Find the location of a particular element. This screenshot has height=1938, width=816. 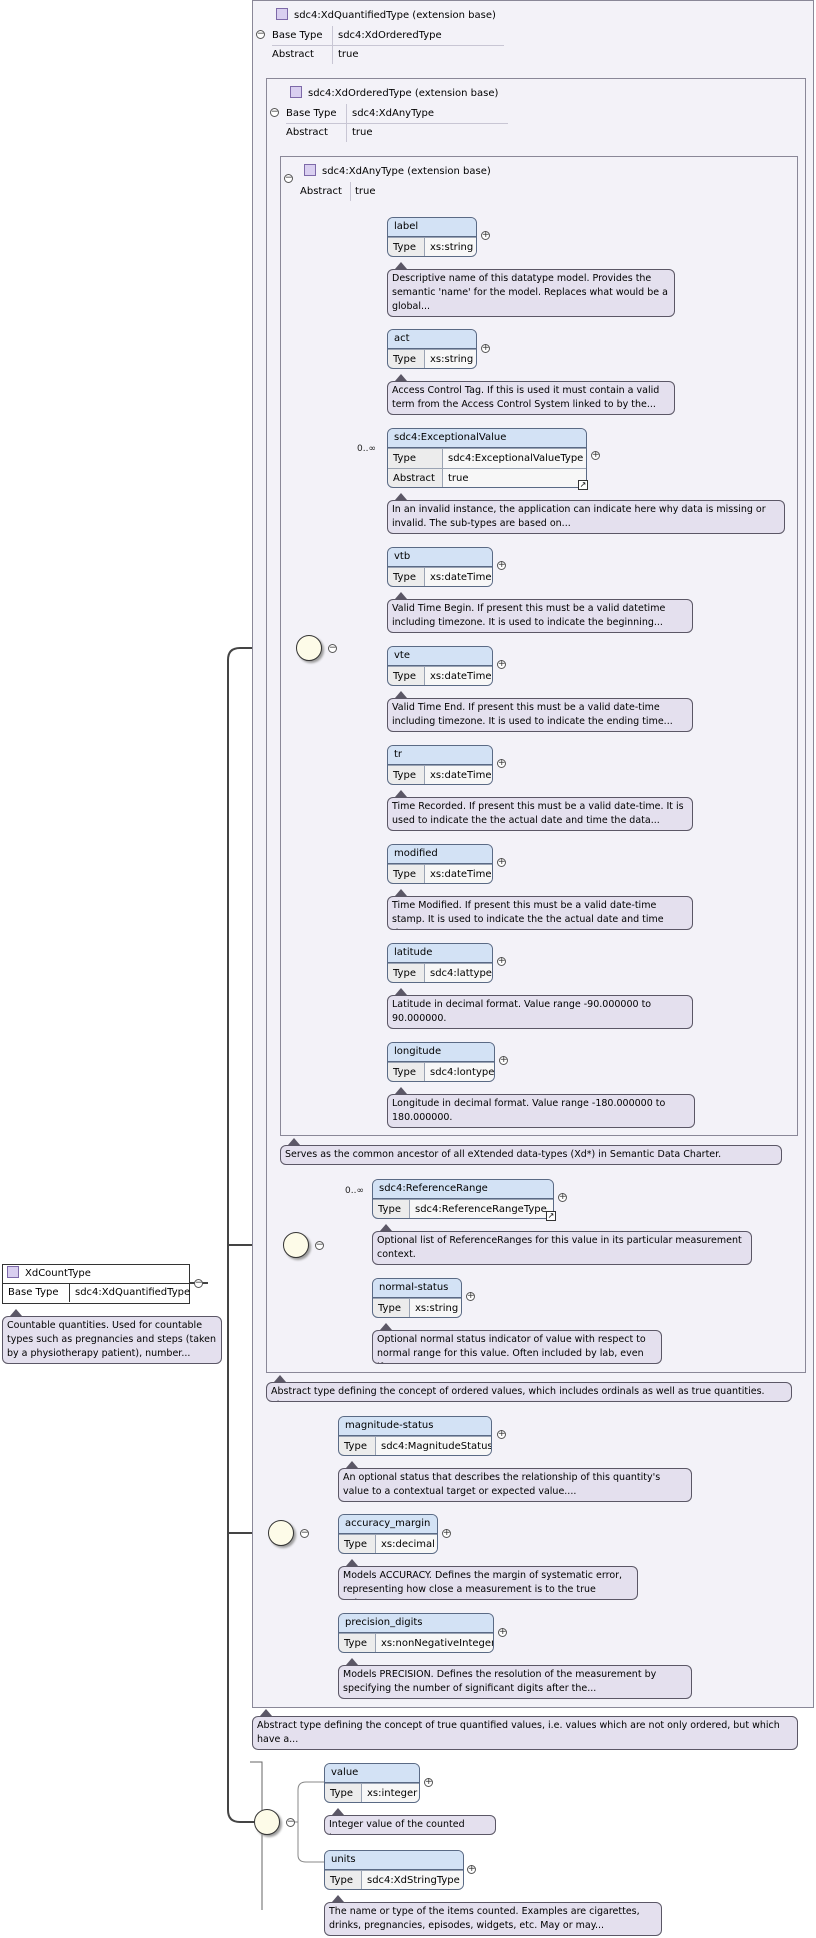

collapse-ordered-button: − is located at coordinates (274, 112).